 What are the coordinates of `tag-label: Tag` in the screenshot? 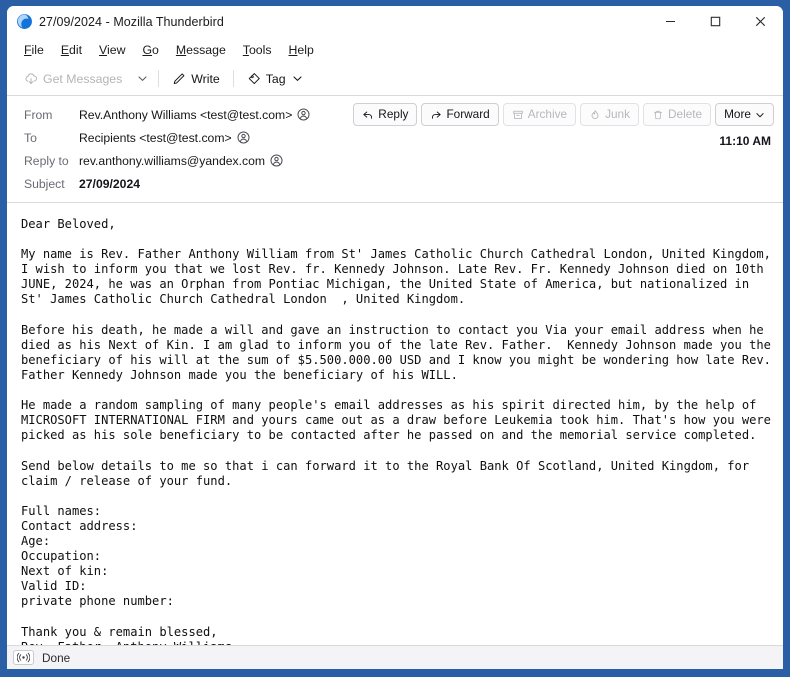 It's located at (275, 78).